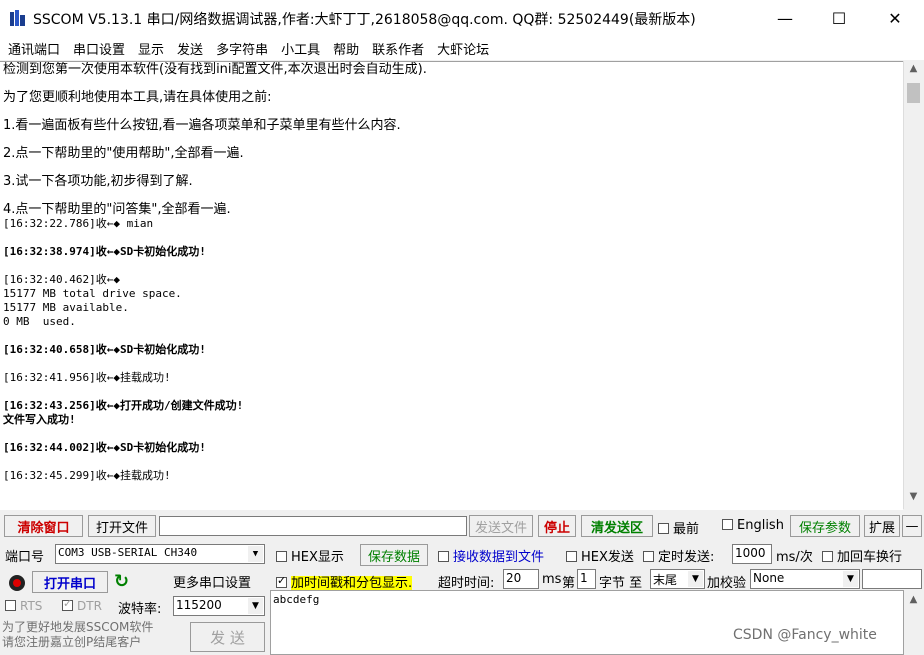 This screenshot has width=924, height=655. I want to click on hex-send-checkbox: HEX发送, so click(600, 555).